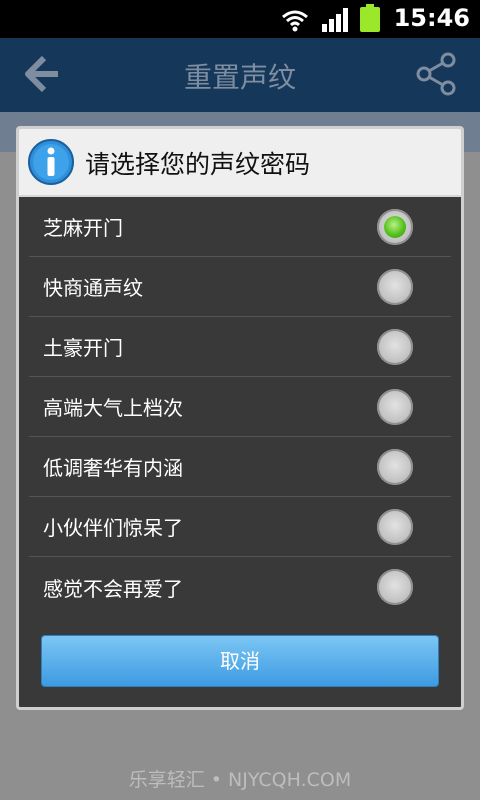 This screenshot has height=800, width=480. What do you see at coordinates (113, 408) in the screenshot?
I see `option-label: 高端大气上档次` at bounding box center [113, 408].